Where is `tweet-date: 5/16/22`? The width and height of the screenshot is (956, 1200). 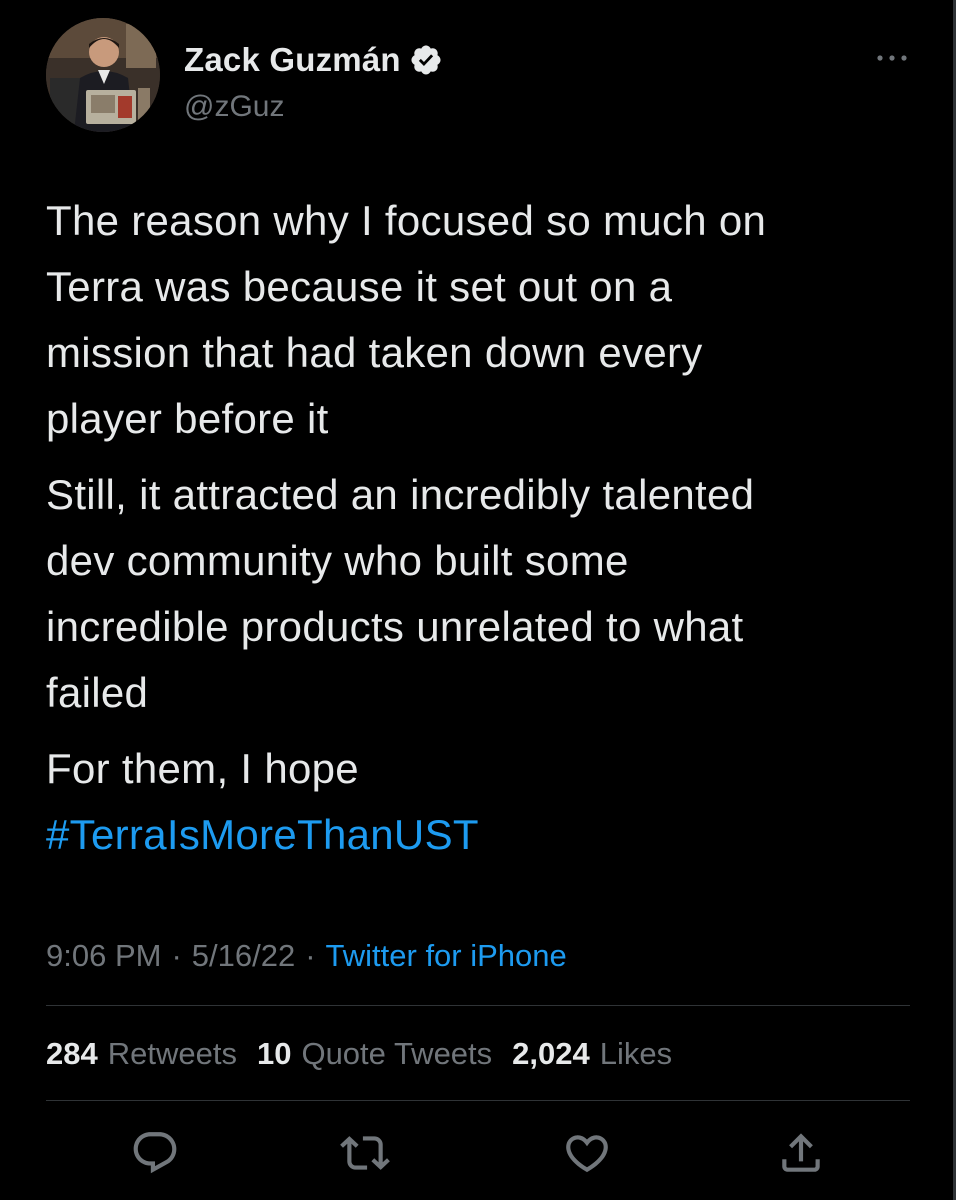
tweet-date: 5/16/22 is located at coordinates (243, 956).